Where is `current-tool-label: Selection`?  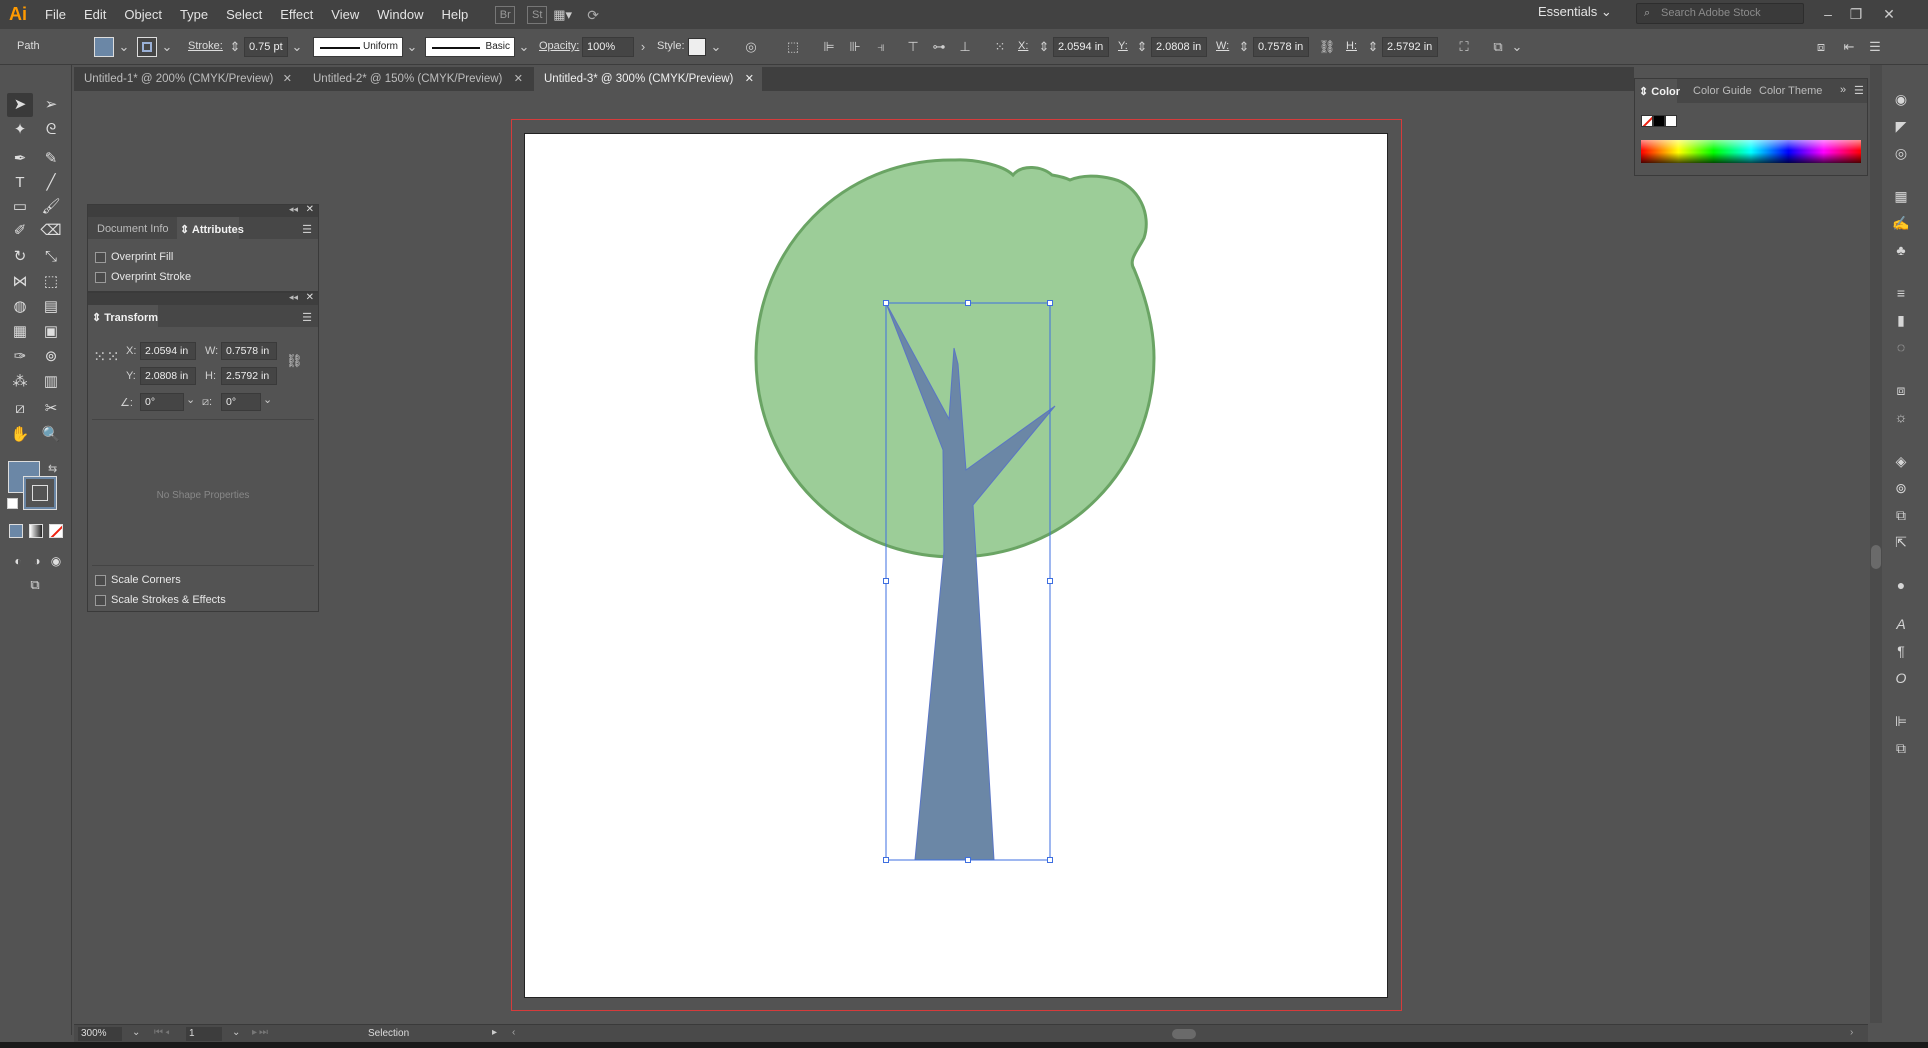
current-tool-label: Selection is located at coordinates (389, 1033).